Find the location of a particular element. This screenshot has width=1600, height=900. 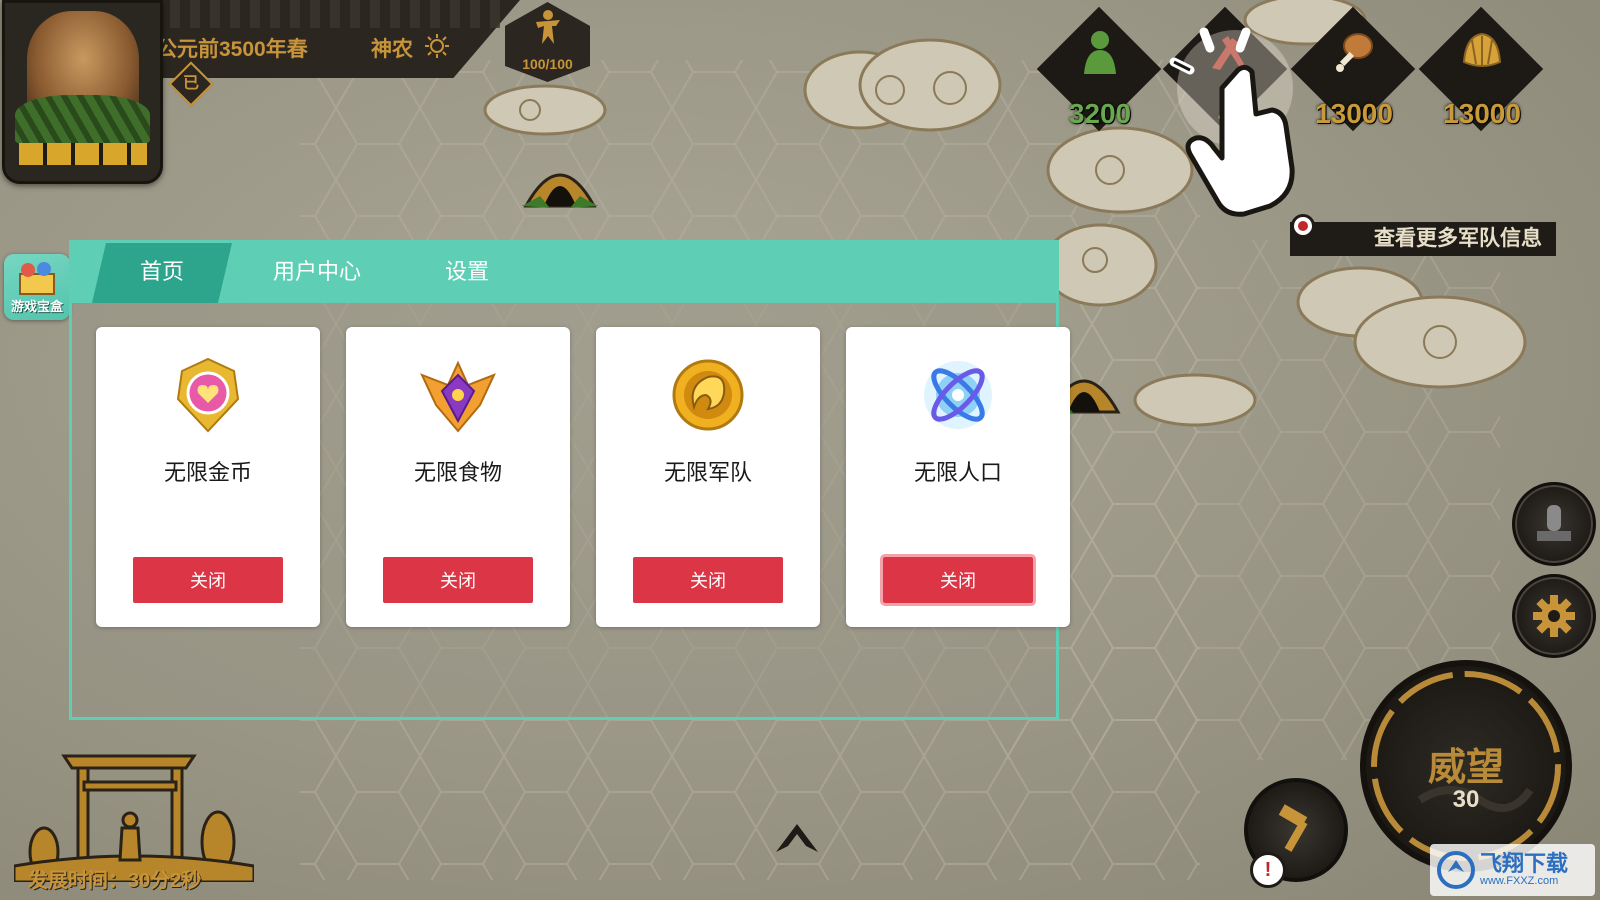

watermark-title: 飞翔下载 is located at coordinates (1524, 863).